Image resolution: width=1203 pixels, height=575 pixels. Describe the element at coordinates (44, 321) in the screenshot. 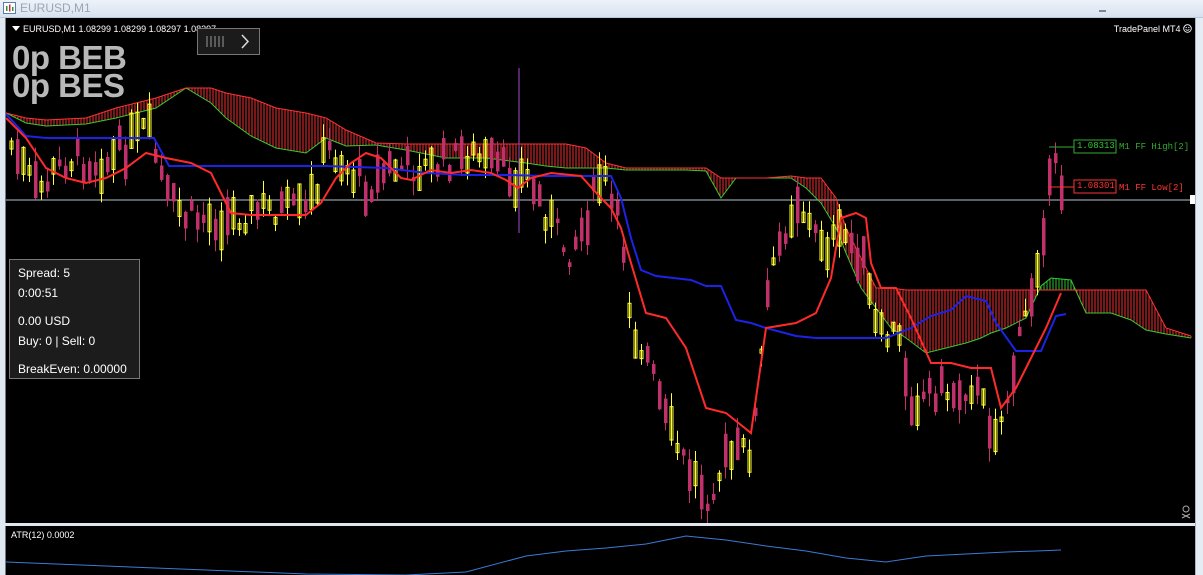

I see `pnl-text: 0.00 USD` at that location.